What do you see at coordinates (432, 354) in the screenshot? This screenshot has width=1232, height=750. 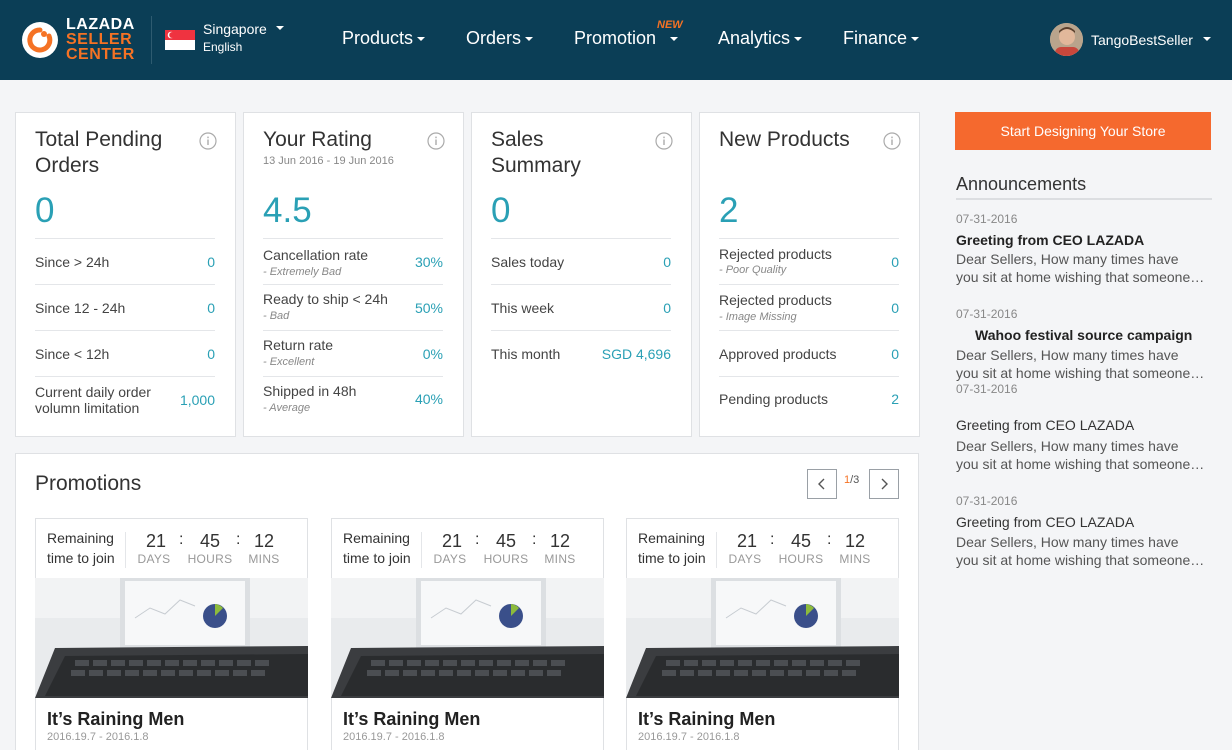 I see `row-value: 0%` at bounding box center [432, 354].